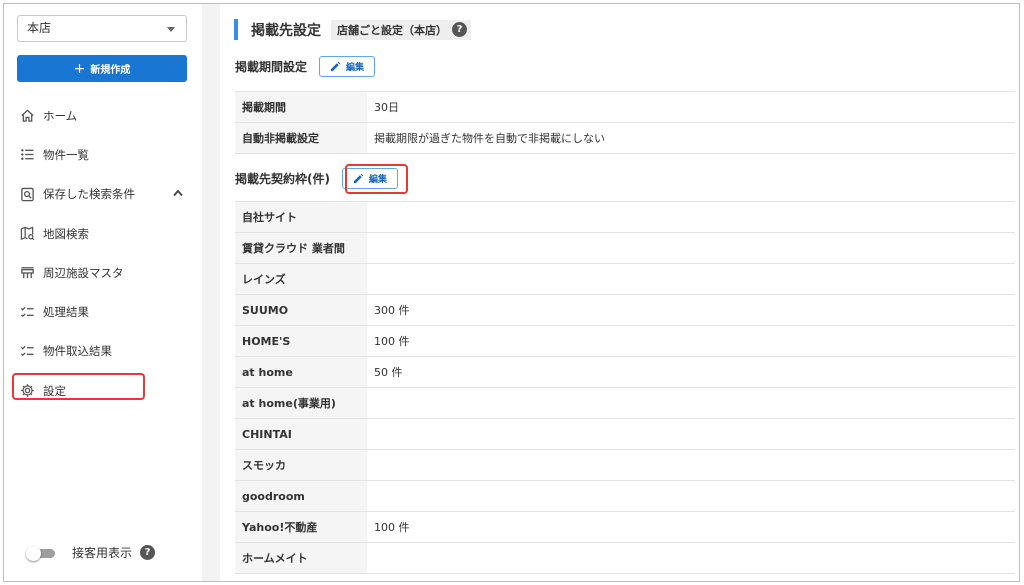 This screenshot has height=585, width=1024. Describe the element at coordinates (301, 107) in the screenshot. I see `row-key: 掲載期間` at that location.